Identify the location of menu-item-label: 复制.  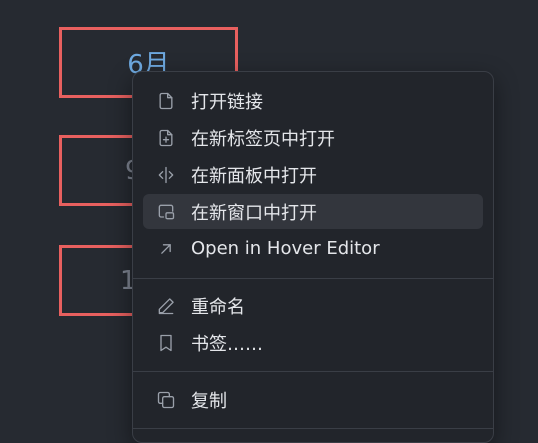
(209, 401).